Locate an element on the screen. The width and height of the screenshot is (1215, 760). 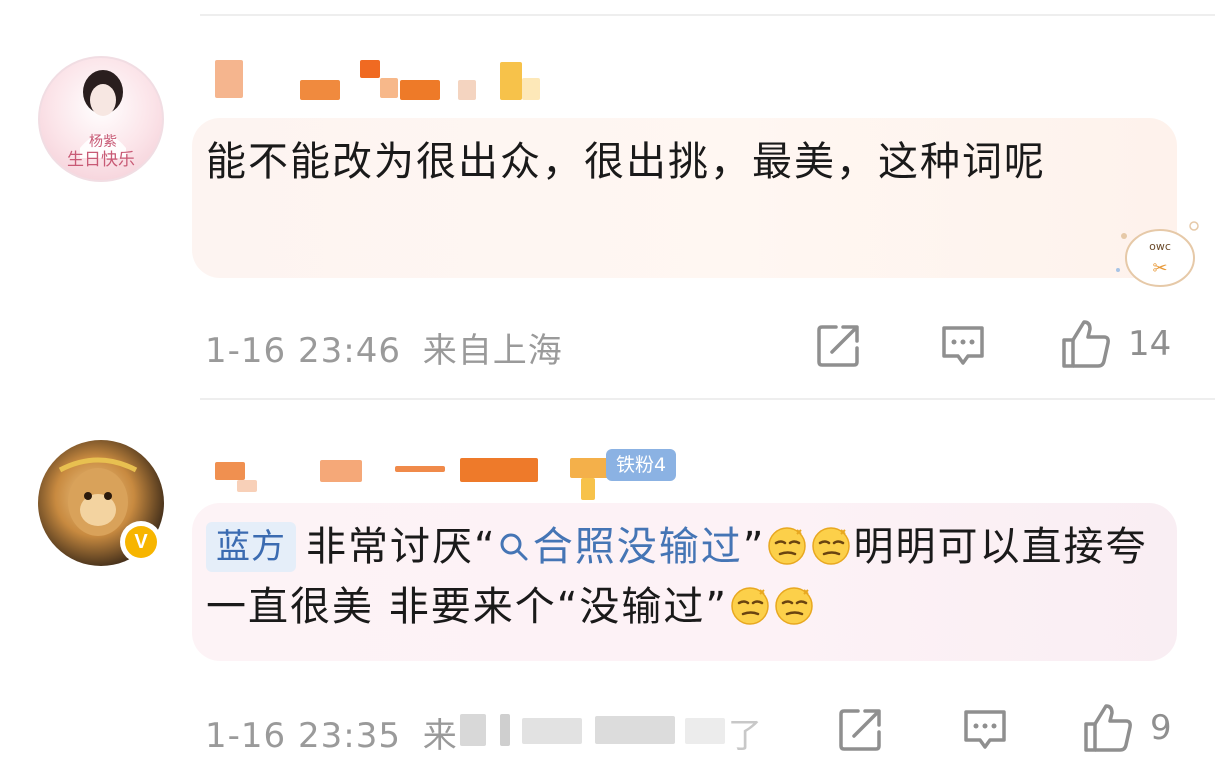
avatar: 杨紫 生日快乐 is located at coordinates (101, 119).